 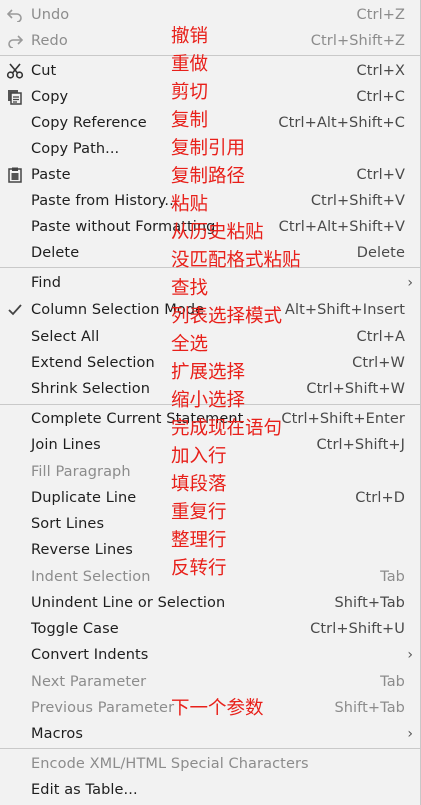 I want to click on menu-item-label: Next Parameter, so click(x=89, y=682).